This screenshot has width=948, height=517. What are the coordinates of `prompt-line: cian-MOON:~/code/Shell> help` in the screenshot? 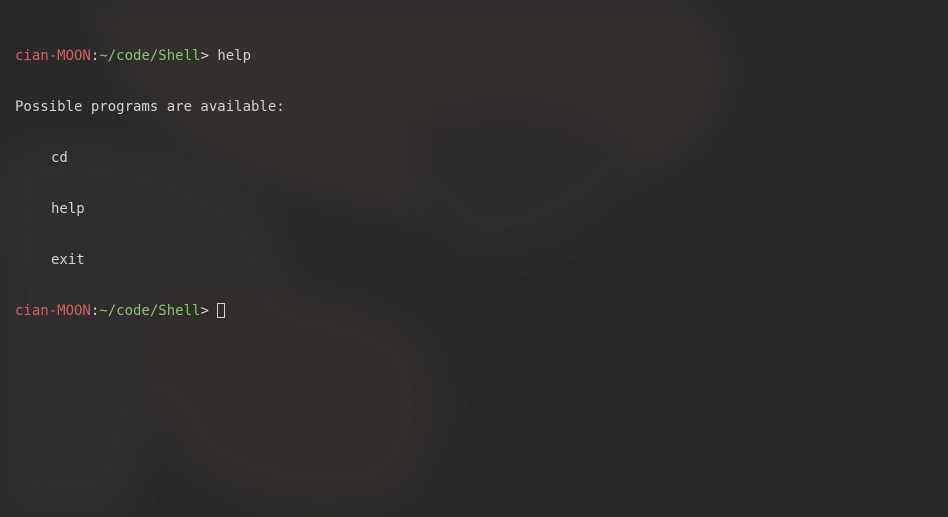 It's located at (150, 56).